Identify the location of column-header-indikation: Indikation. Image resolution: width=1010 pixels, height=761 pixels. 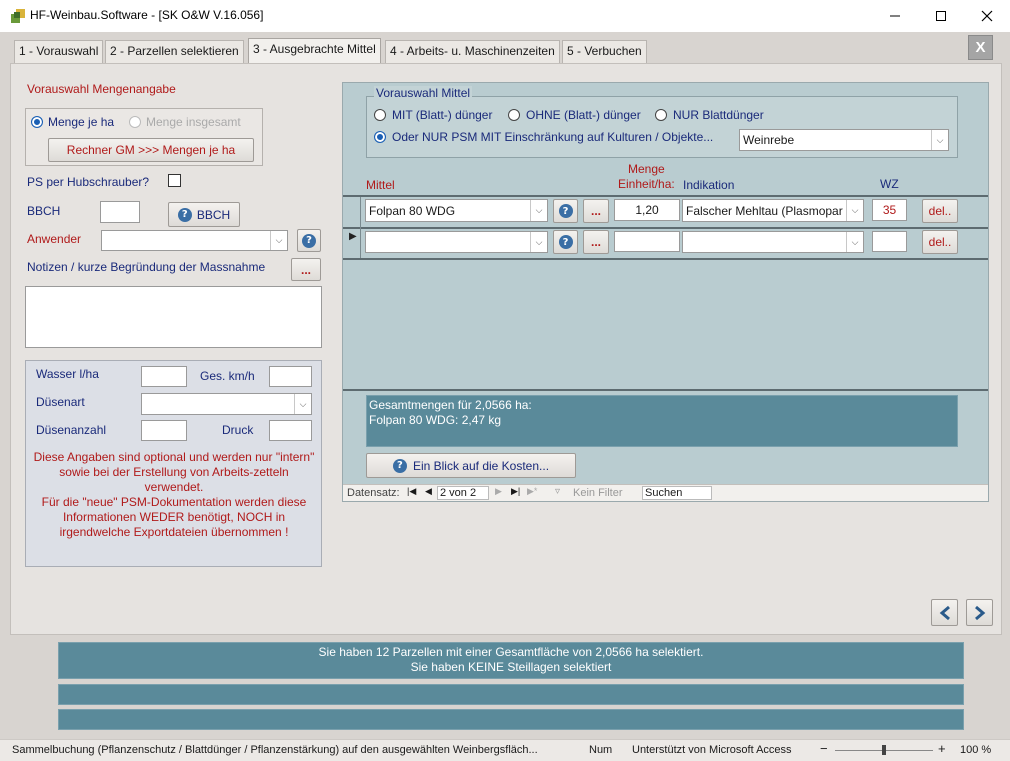
(709, 185).